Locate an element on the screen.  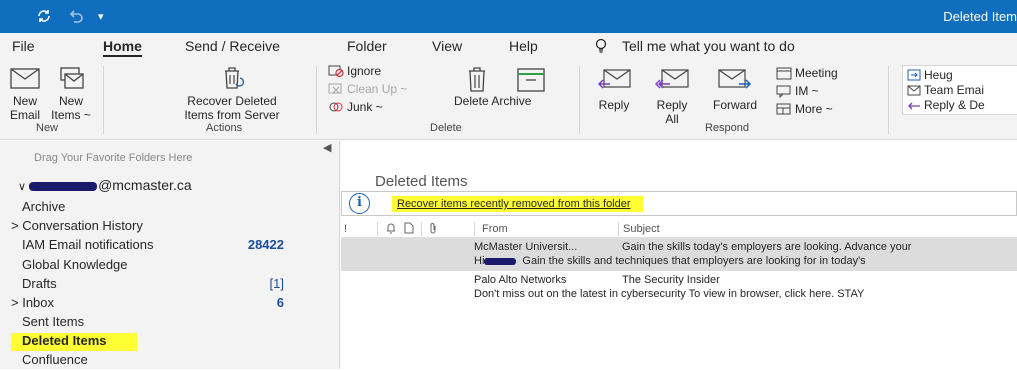
collapse-pane-icon: ◀ is located at coordinates (327, 147).